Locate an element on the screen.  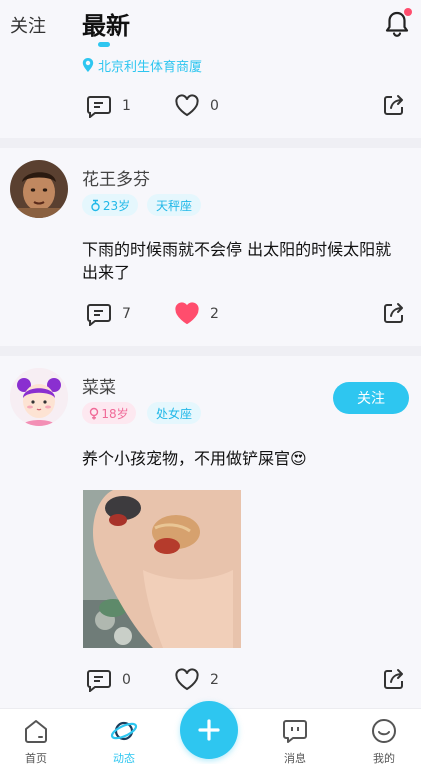
post-location: 北京利生体育商厦 is located at coordinates (142, 65).